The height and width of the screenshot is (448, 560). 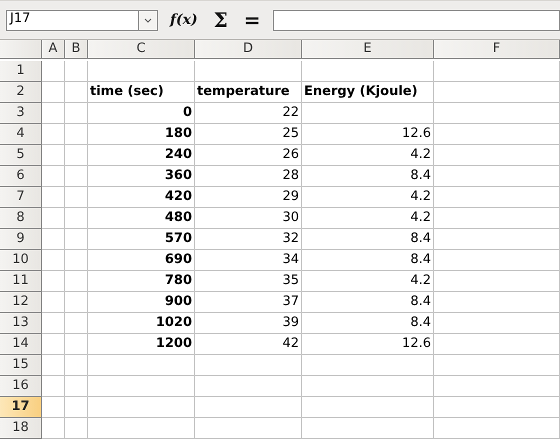 What do you see at coordinates (21, 365) in the screenshot?
I see `row-header: 15` at bounding box center [21, 365].